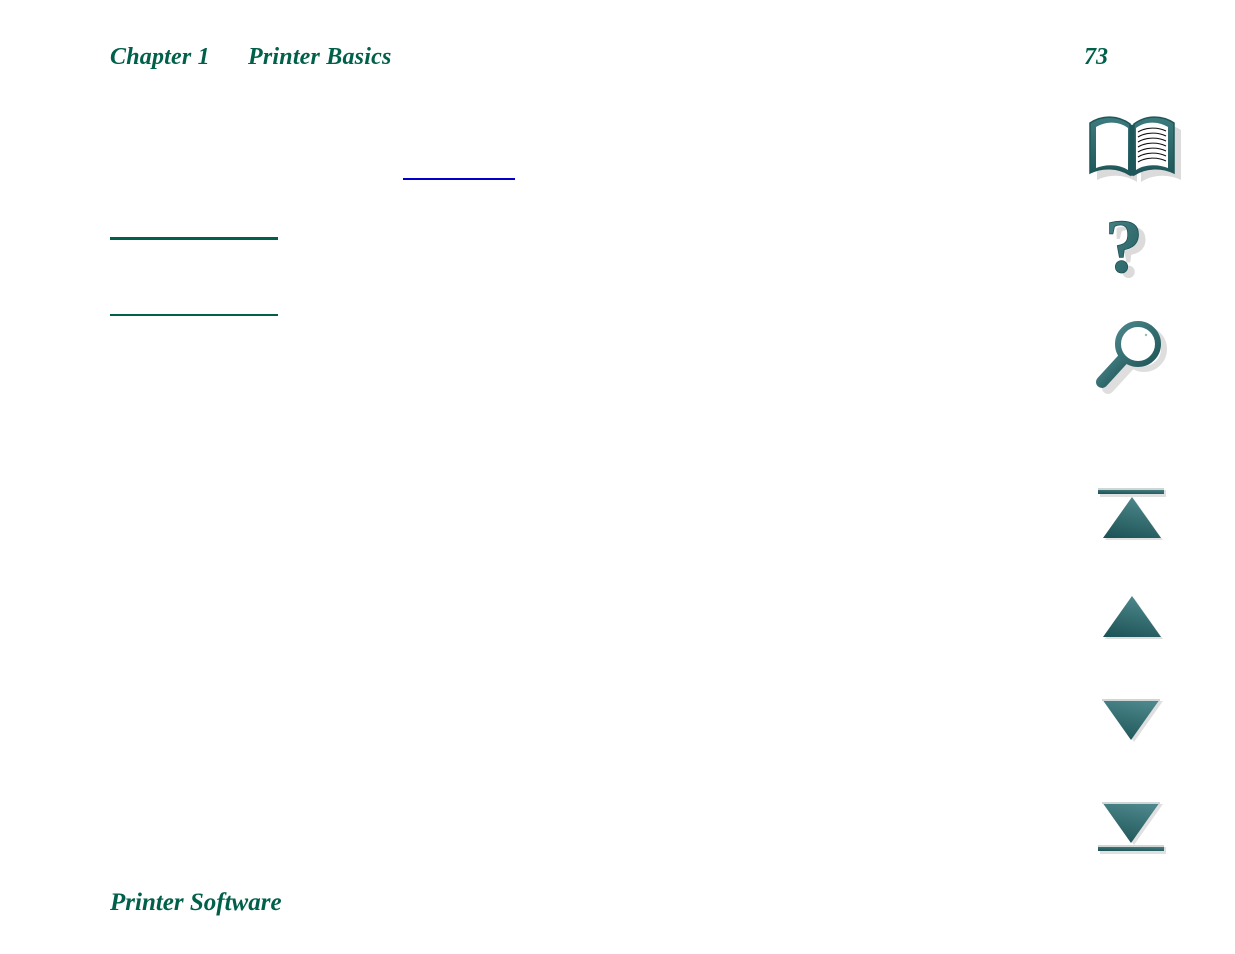  I want to click on page-number: 73, so click(1096, 57).